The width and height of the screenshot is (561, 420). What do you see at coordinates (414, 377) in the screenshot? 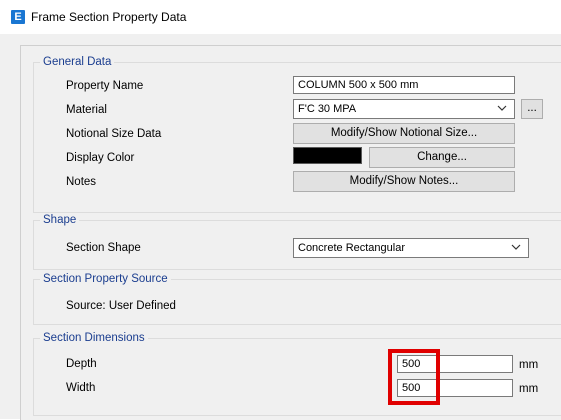
I see `dimension-highlight-box` at bounding box center [414, 377].